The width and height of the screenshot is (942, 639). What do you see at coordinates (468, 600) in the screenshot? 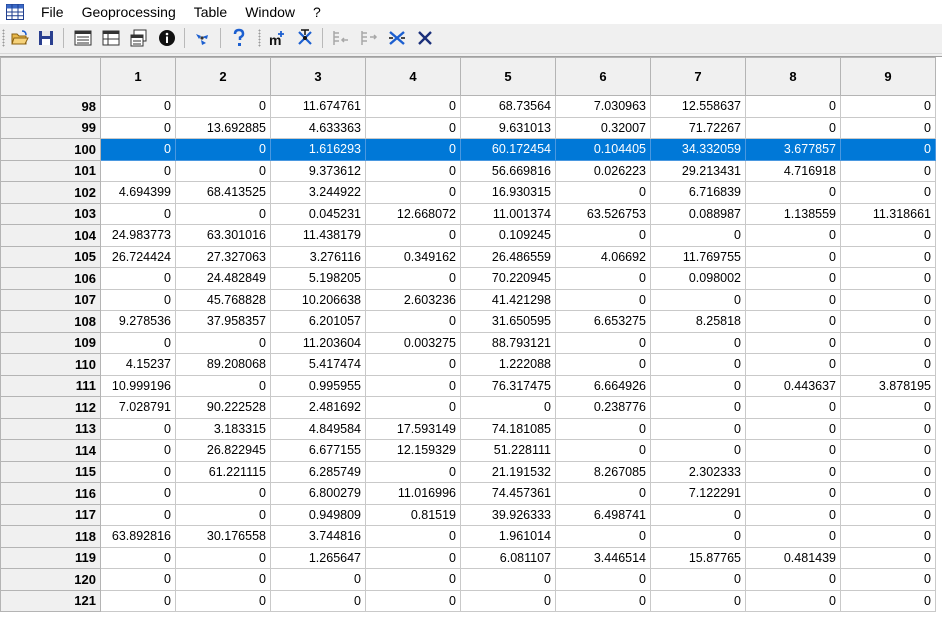
I see `table-row: 121 0 0 0 0 0 0 0 0 0` at bounding box center [468, 600].